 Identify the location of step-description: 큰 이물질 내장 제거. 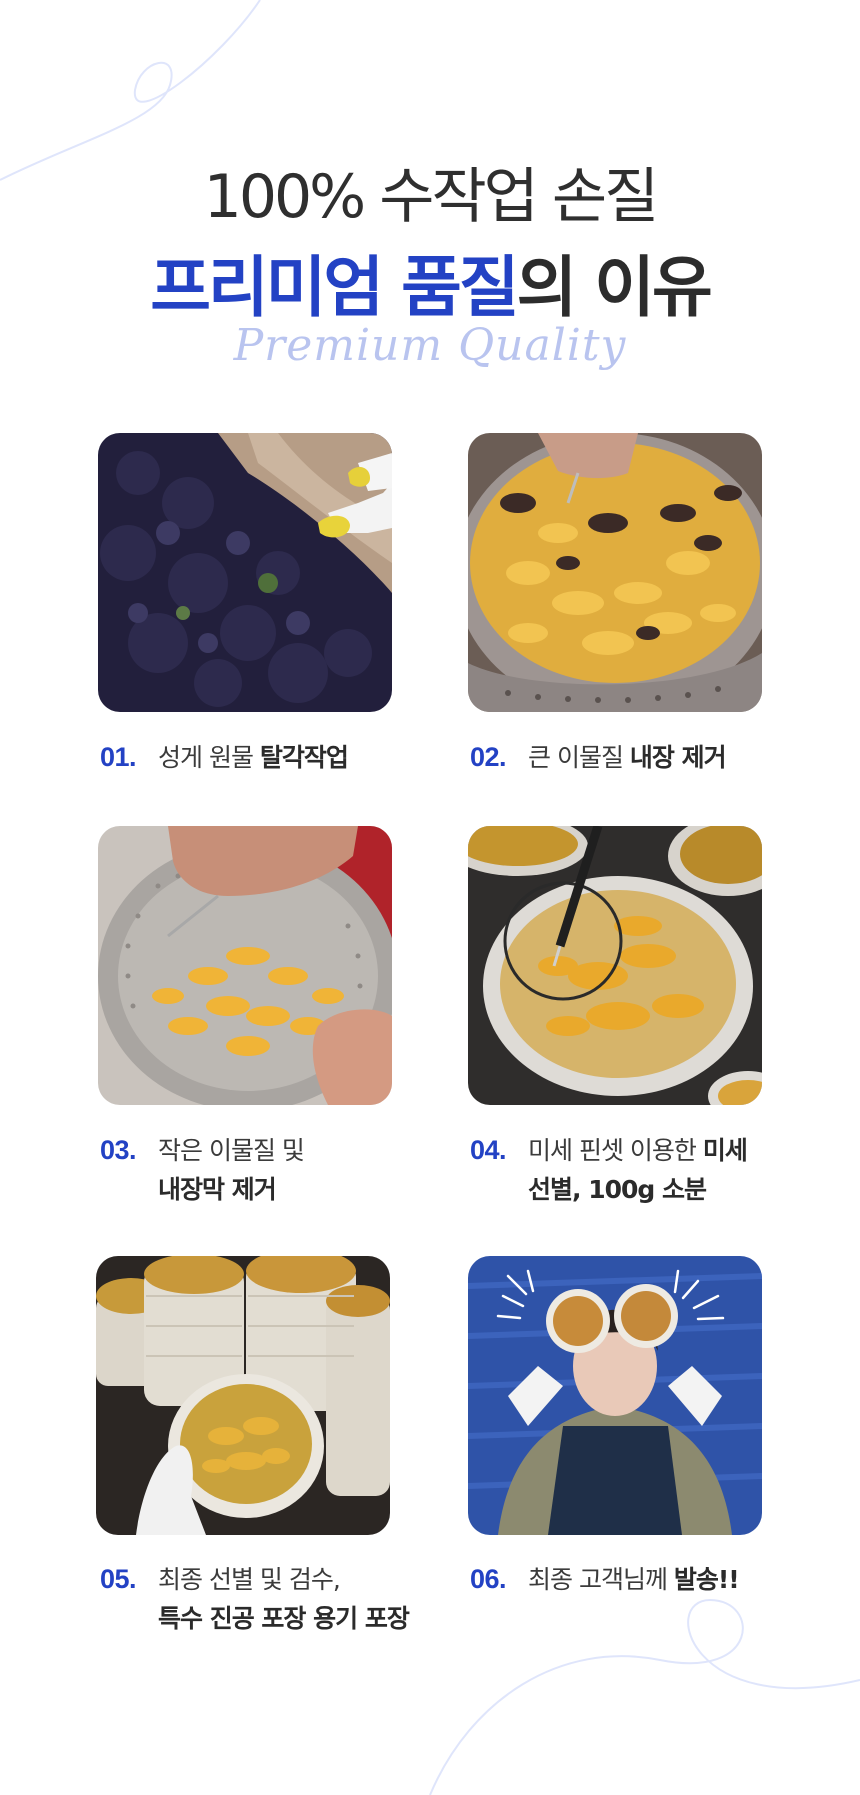
(673, 757).